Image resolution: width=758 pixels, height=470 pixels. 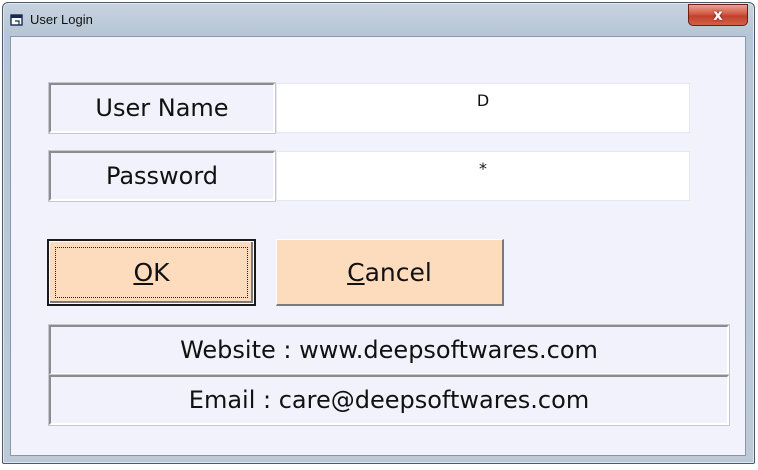 I want to click on username-label: User Name, so click(x=162, y=108).